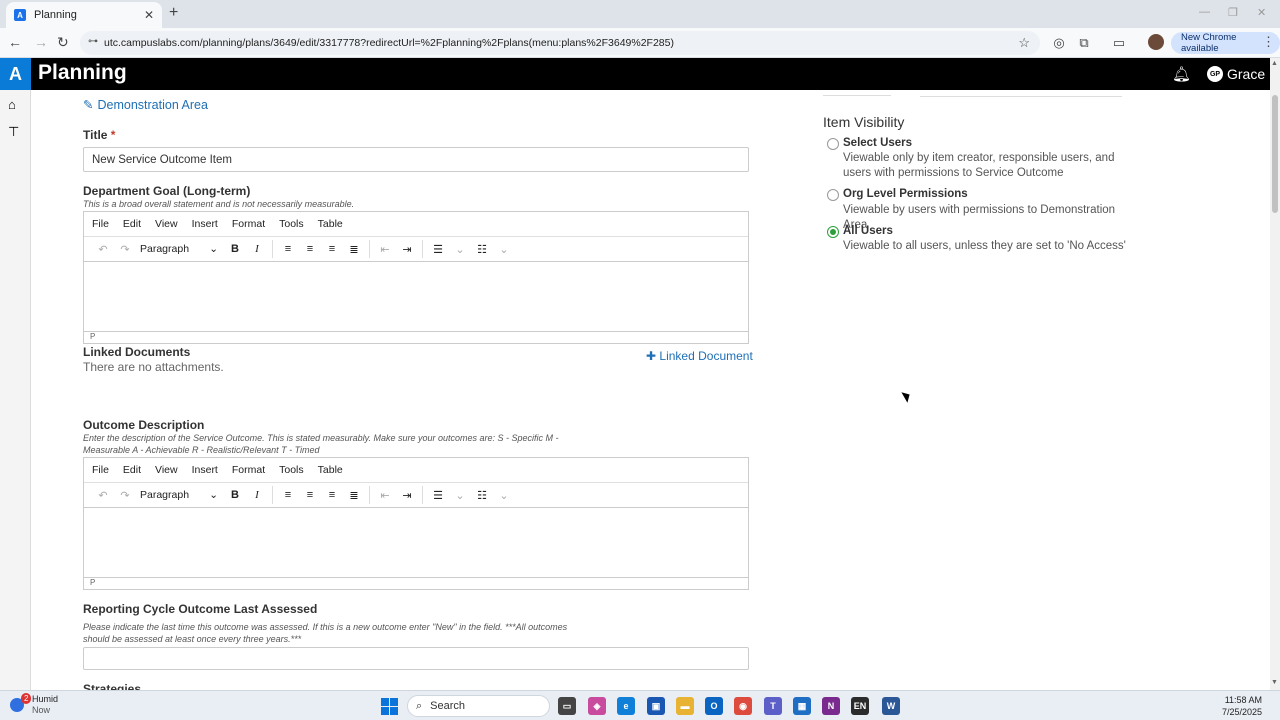 The image size is (1280, 720). What do you see at coordinates (173, 13) in the screenshot?
I see `new-tab-icon: +` at bounding box center [173, 13].